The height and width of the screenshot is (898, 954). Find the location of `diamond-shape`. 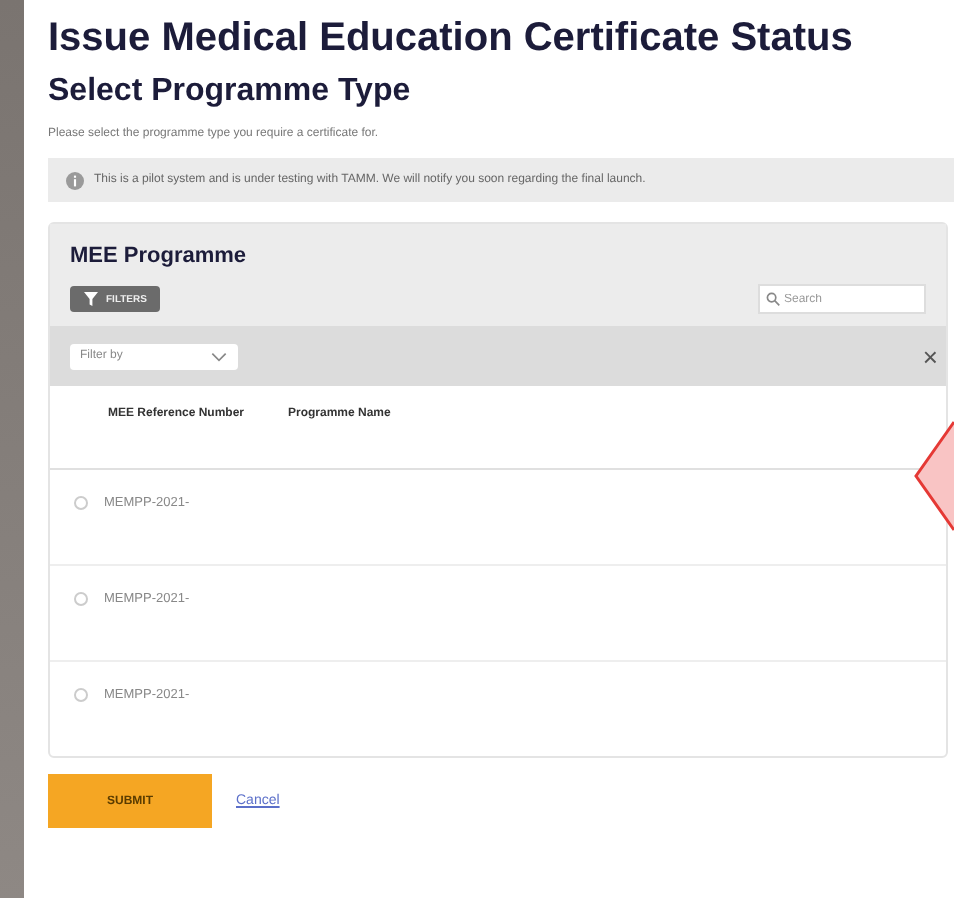

diamond-shape is located at coordinates (934, 476).